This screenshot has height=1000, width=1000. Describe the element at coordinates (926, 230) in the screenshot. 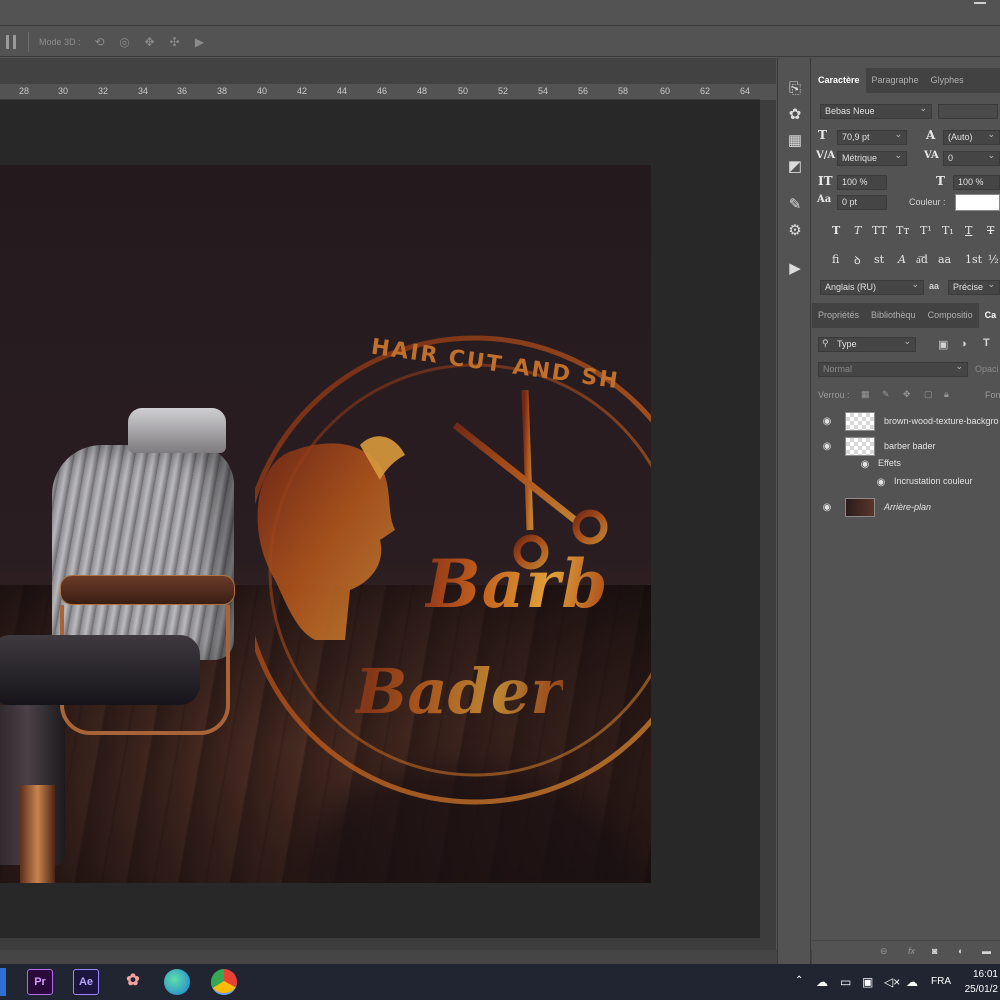

I see `superscript-icon: T¹` at that location.